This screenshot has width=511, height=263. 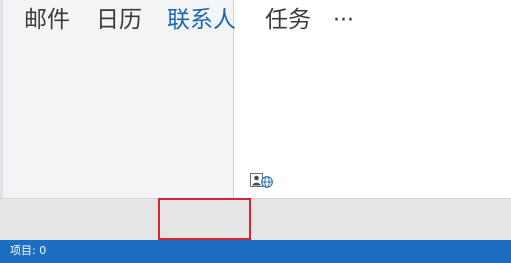 I want to click on nav-item-calendar: 日历, so click(x=119, y=20).